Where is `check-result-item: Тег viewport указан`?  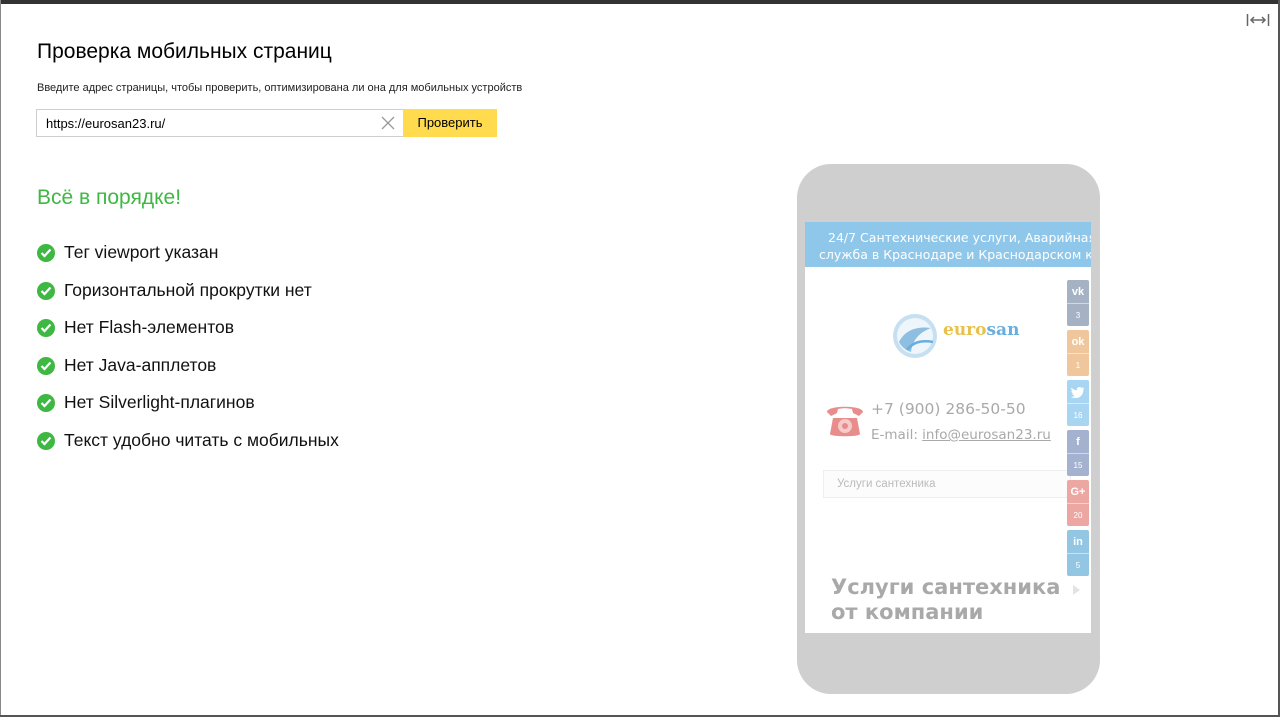 check-result-item: Тег viewport указан is located at coordinates (188, 259).